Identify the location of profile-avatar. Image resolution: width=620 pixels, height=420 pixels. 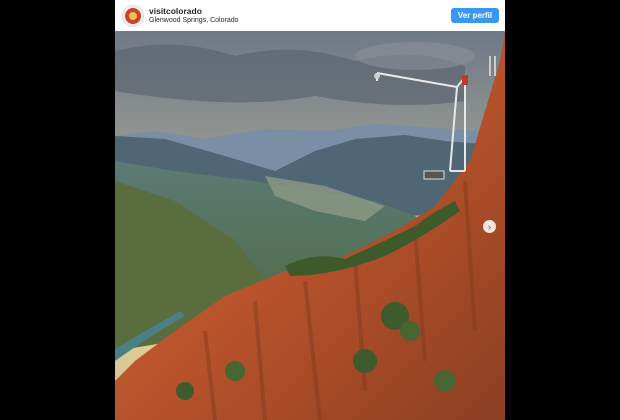
(133, 16).